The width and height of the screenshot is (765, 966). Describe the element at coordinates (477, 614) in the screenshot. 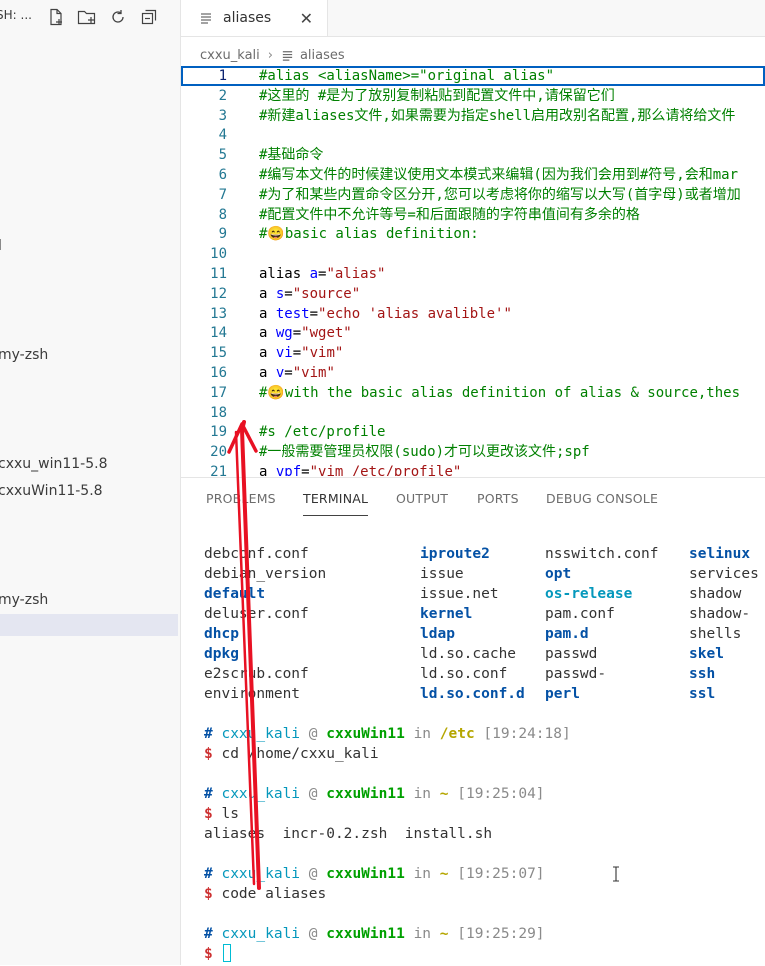

I see `terminal-line: deluser.conf kernel pam.conf shadow-` at that location.